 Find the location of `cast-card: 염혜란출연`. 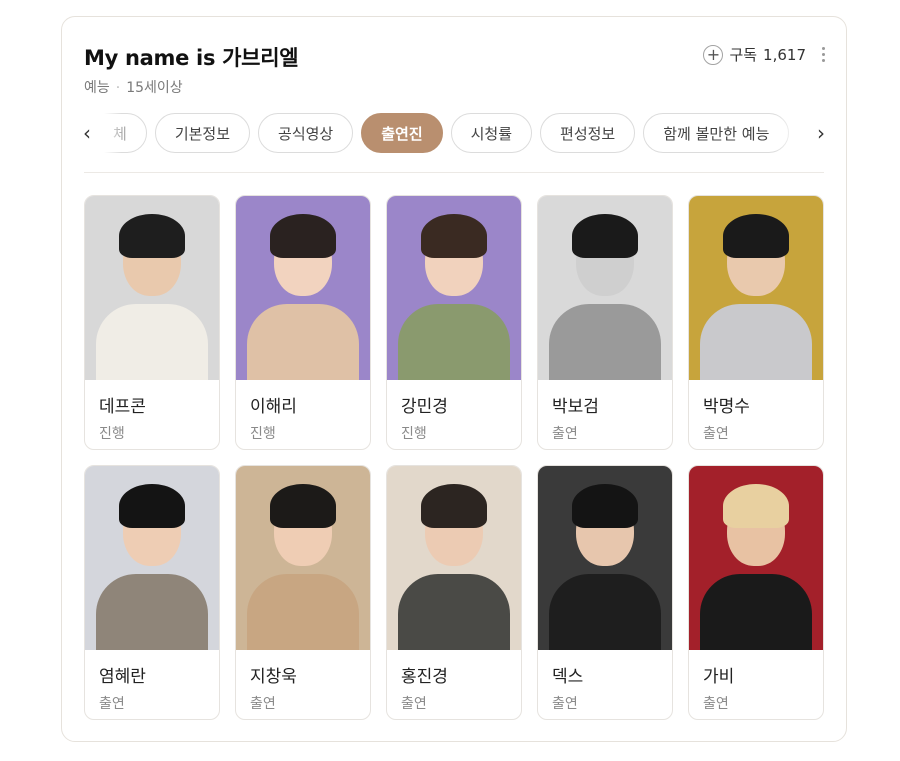

cast-card: 염혜란출연 is located at coordinates (152, 592).